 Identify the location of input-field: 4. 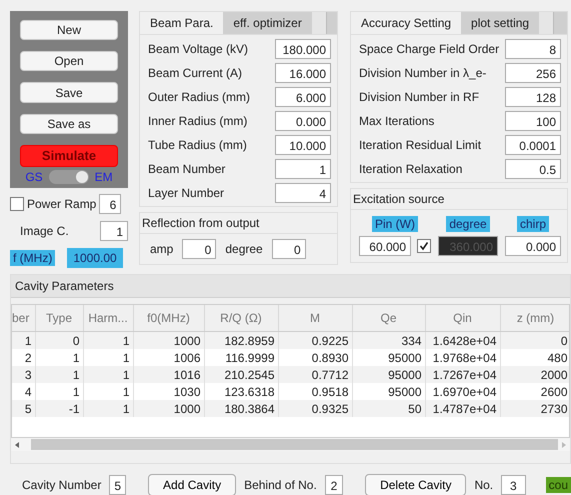
(303, 192).